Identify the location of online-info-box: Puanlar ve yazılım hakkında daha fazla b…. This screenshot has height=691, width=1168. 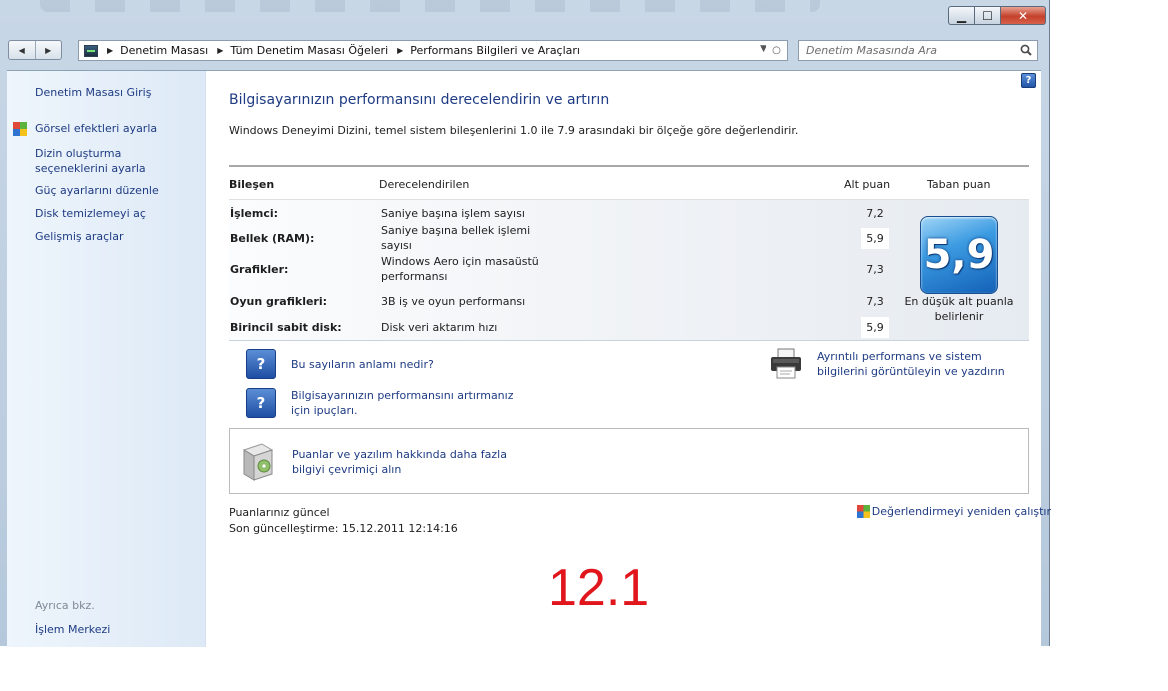
(629, 461).